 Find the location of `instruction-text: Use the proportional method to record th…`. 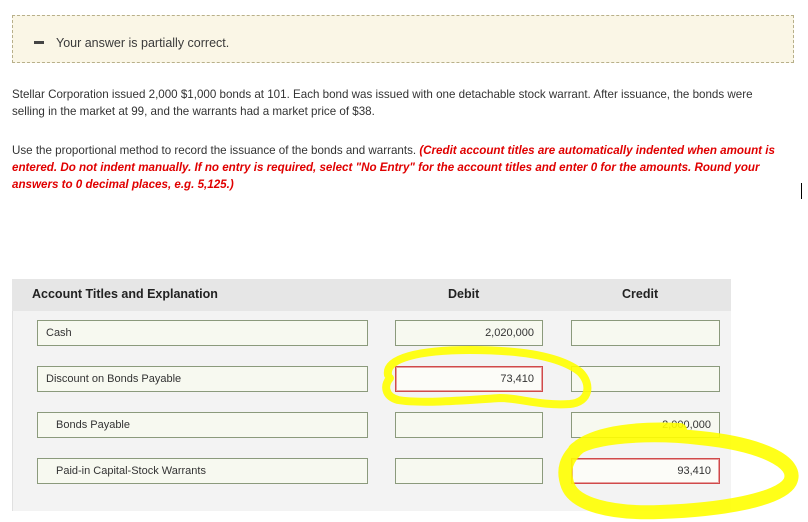

instruction-text: Use the proportional method to record th… is located at coordinates (216, 150).